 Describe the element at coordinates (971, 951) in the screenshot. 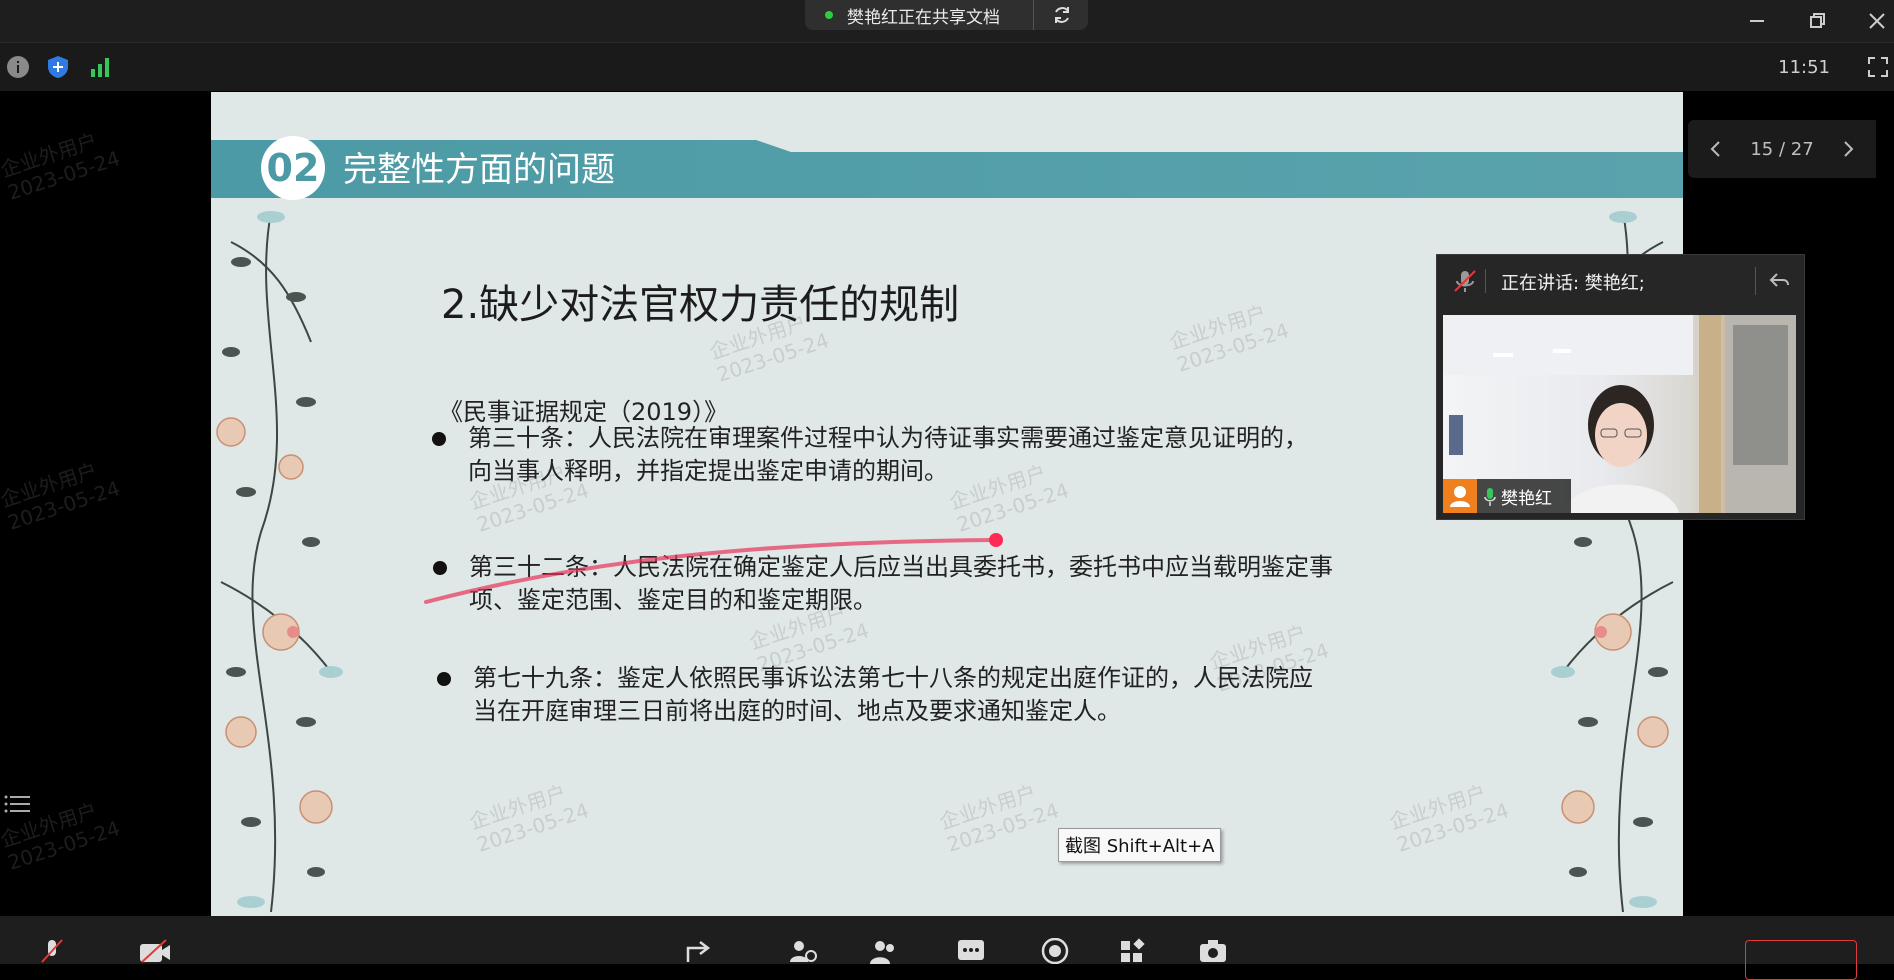

I see `chat-icon` at that location.